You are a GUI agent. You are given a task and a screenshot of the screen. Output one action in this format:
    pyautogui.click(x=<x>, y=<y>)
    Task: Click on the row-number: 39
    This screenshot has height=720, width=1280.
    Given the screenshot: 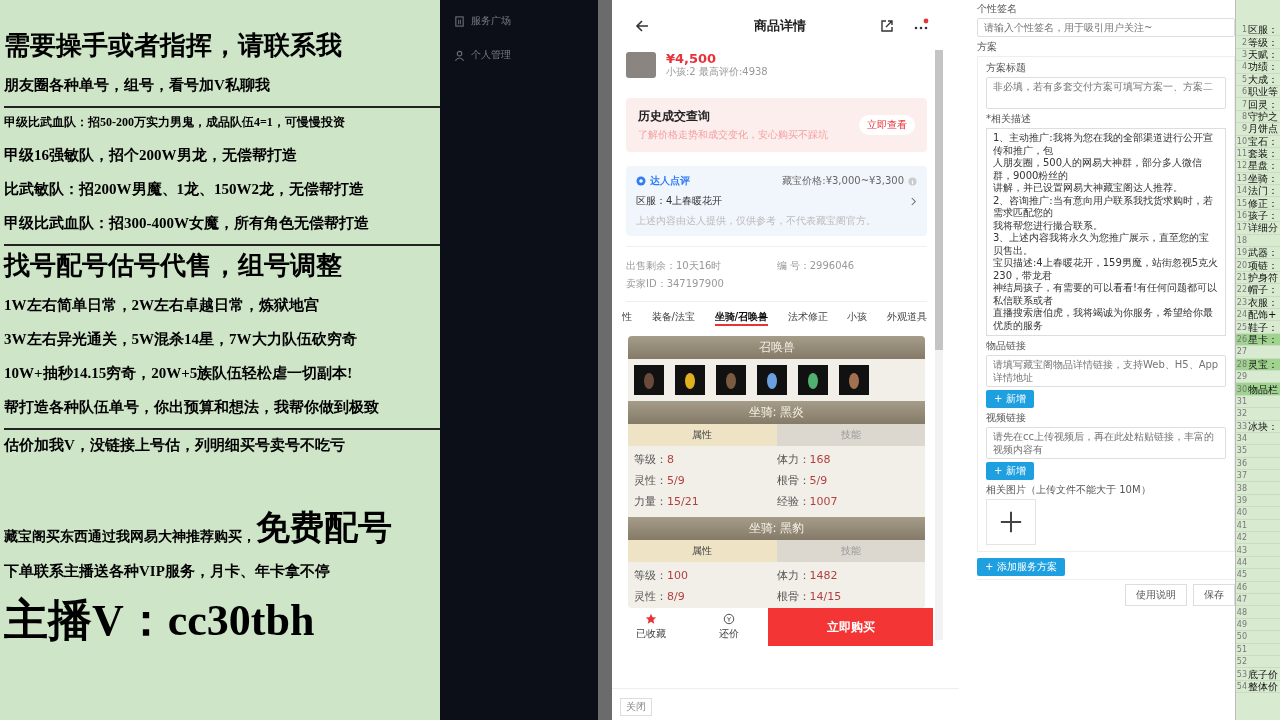 What is the action you would take?
    pyautogui.click(x=1241, y=501)
    